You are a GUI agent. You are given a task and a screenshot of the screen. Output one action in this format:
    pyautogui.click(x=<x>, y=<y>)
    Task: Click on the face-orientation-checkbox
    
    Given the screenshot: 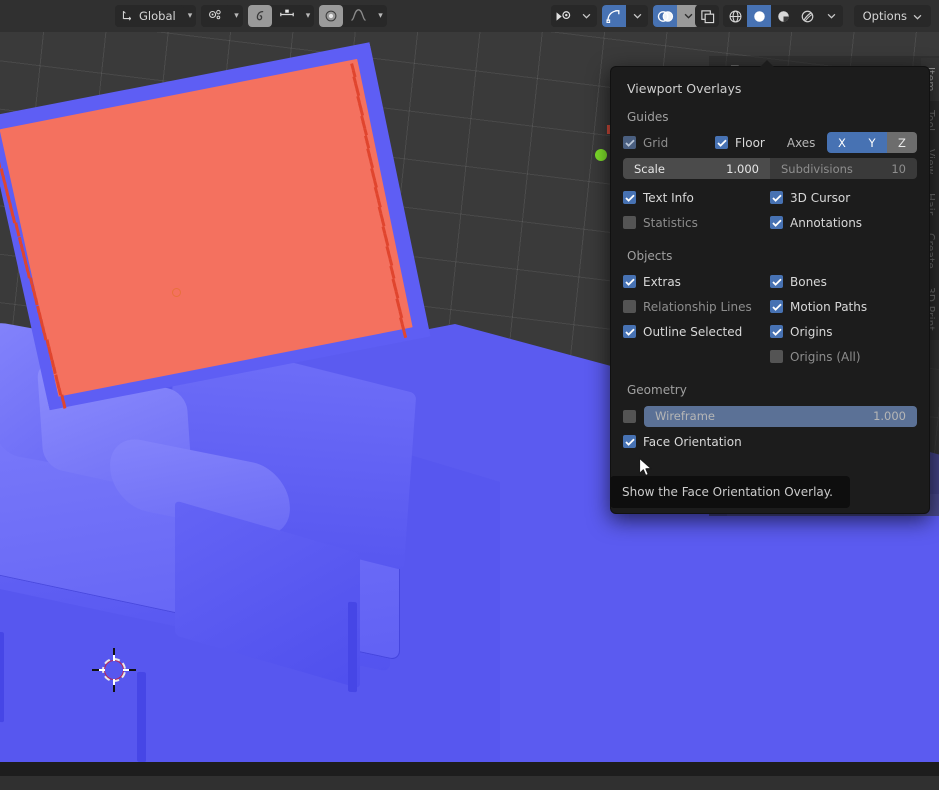 What is the action you would take?
    pyautogui.click(x=629, y=441)
    